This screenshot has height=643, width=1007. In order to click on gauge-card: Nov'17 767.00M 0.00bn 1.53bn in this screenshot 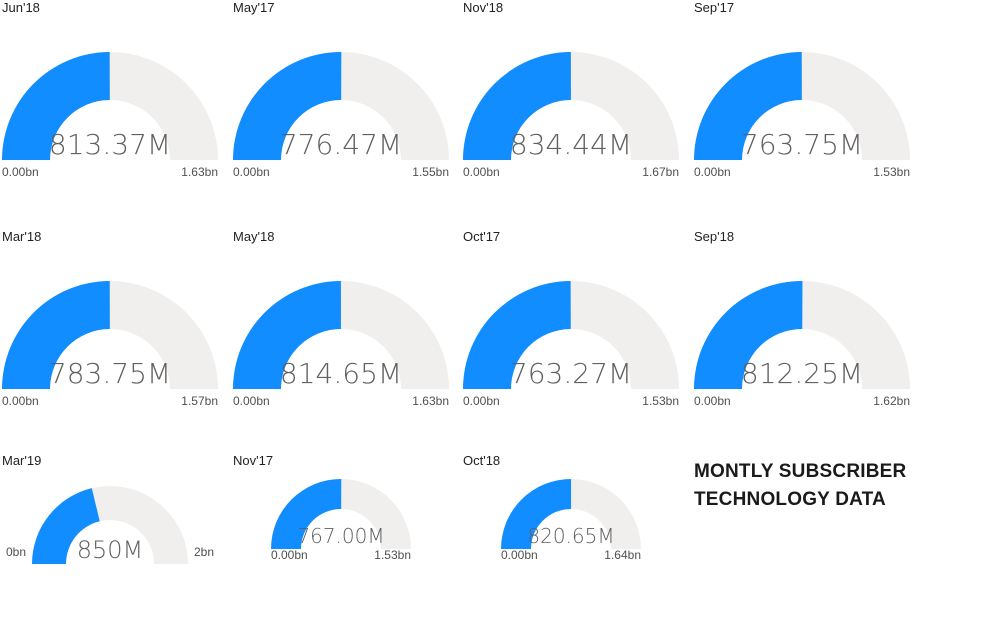, I will do `click(345, 548)`.